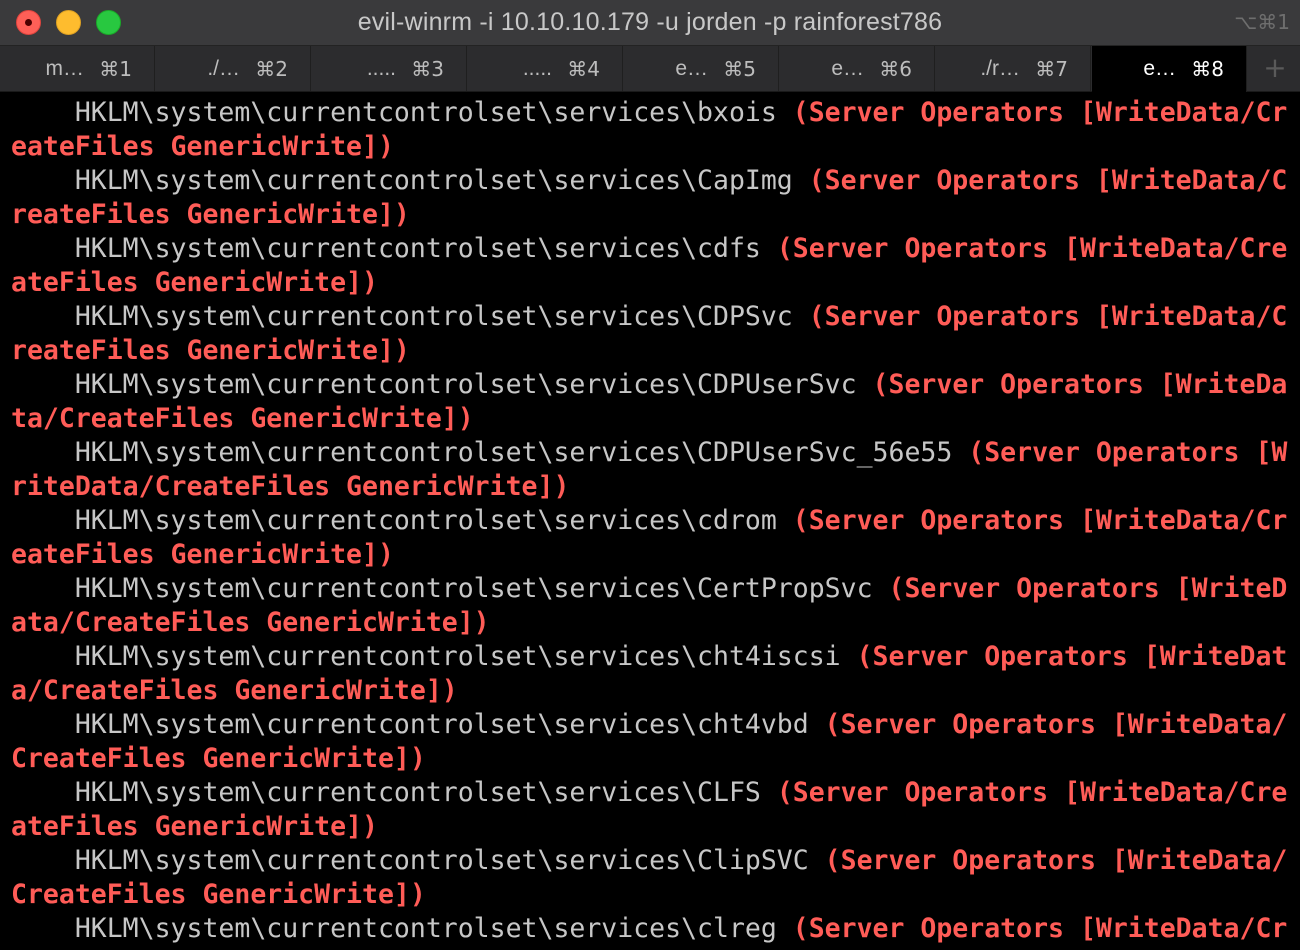 Image resolution: width=1300 pixels, height=950 pixels. I want to click on permission-text: ta/CreateFiles GenericWrite]), so click(242, 418).